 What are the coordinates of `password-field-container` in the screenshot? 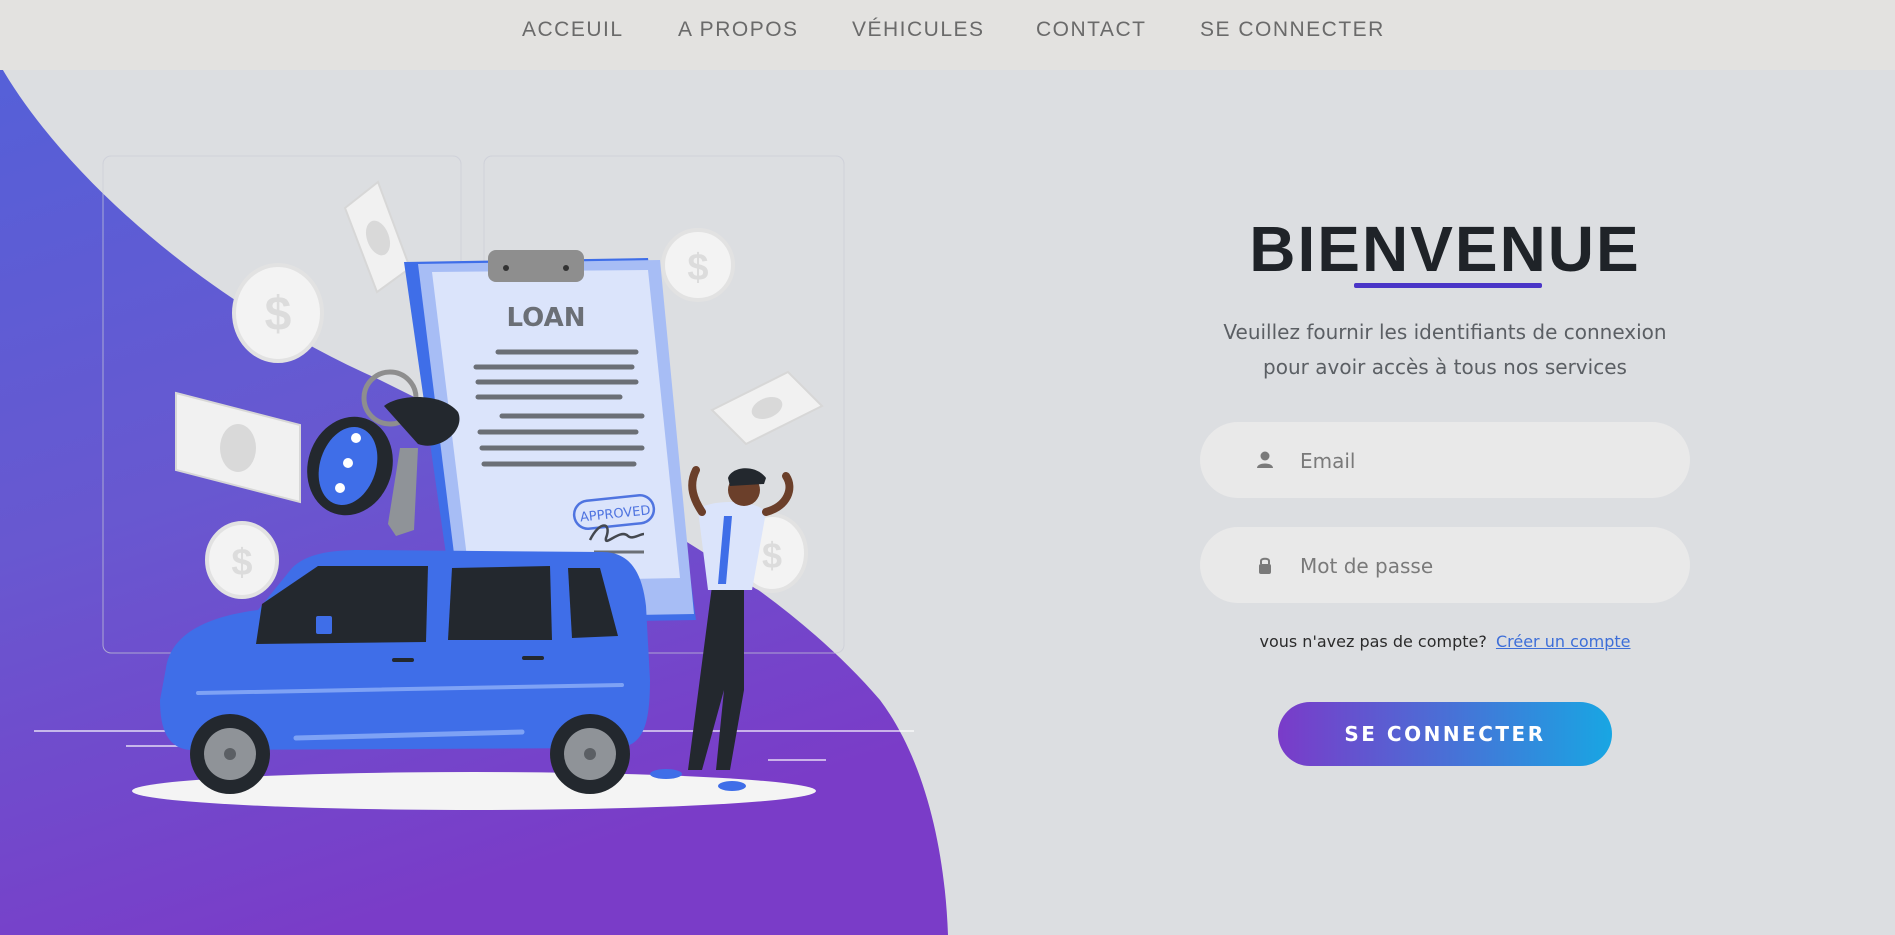 It's located at (1445, 566).